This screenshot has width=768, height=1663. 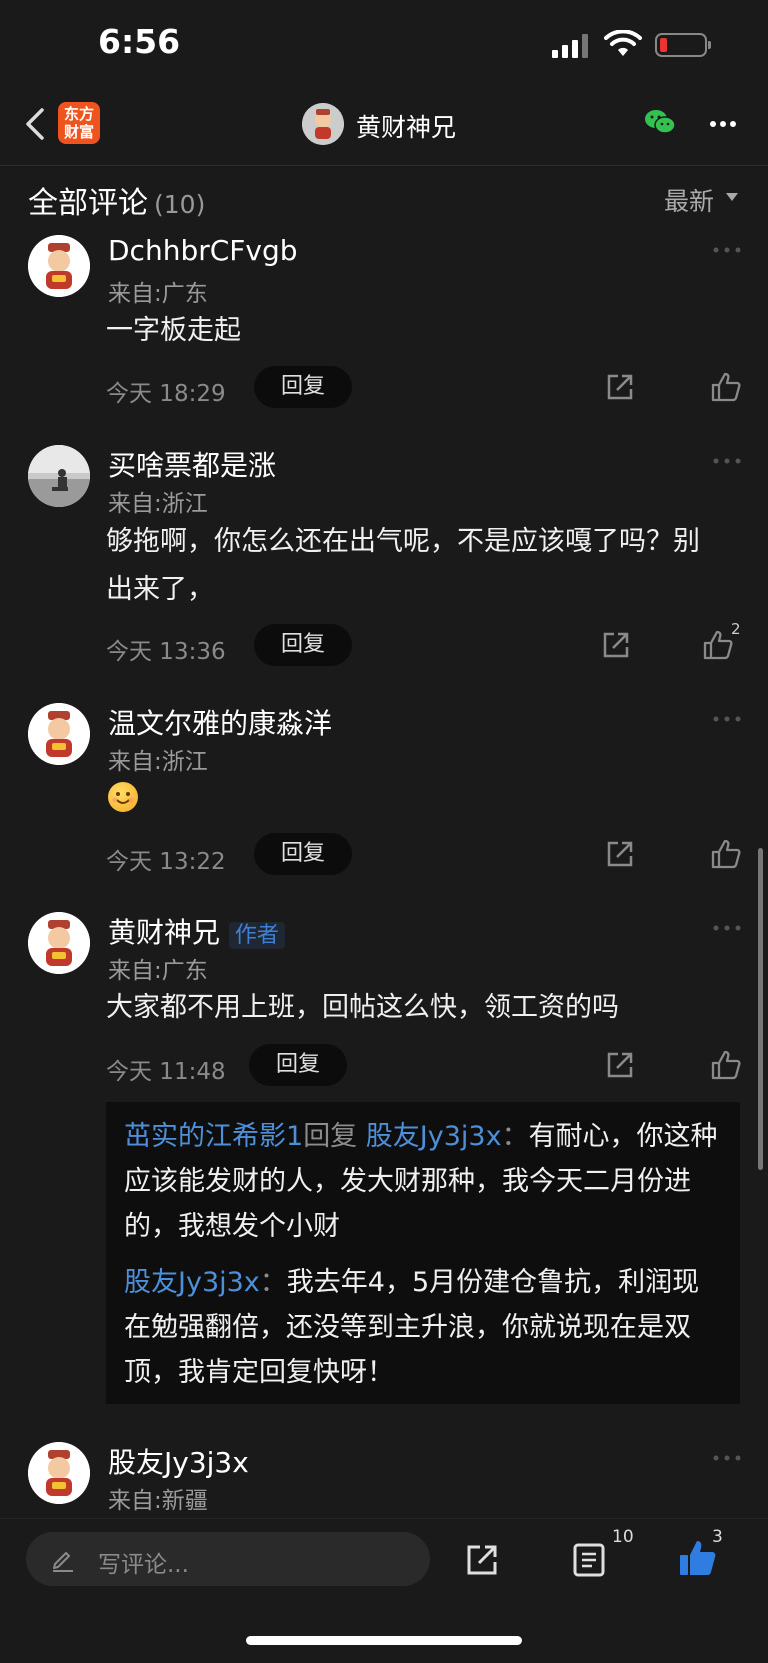 What do you see at coordinates (78, 114) in the screenshot?
I see `logo-line-1: 东方` at bounding box center [78, 114].